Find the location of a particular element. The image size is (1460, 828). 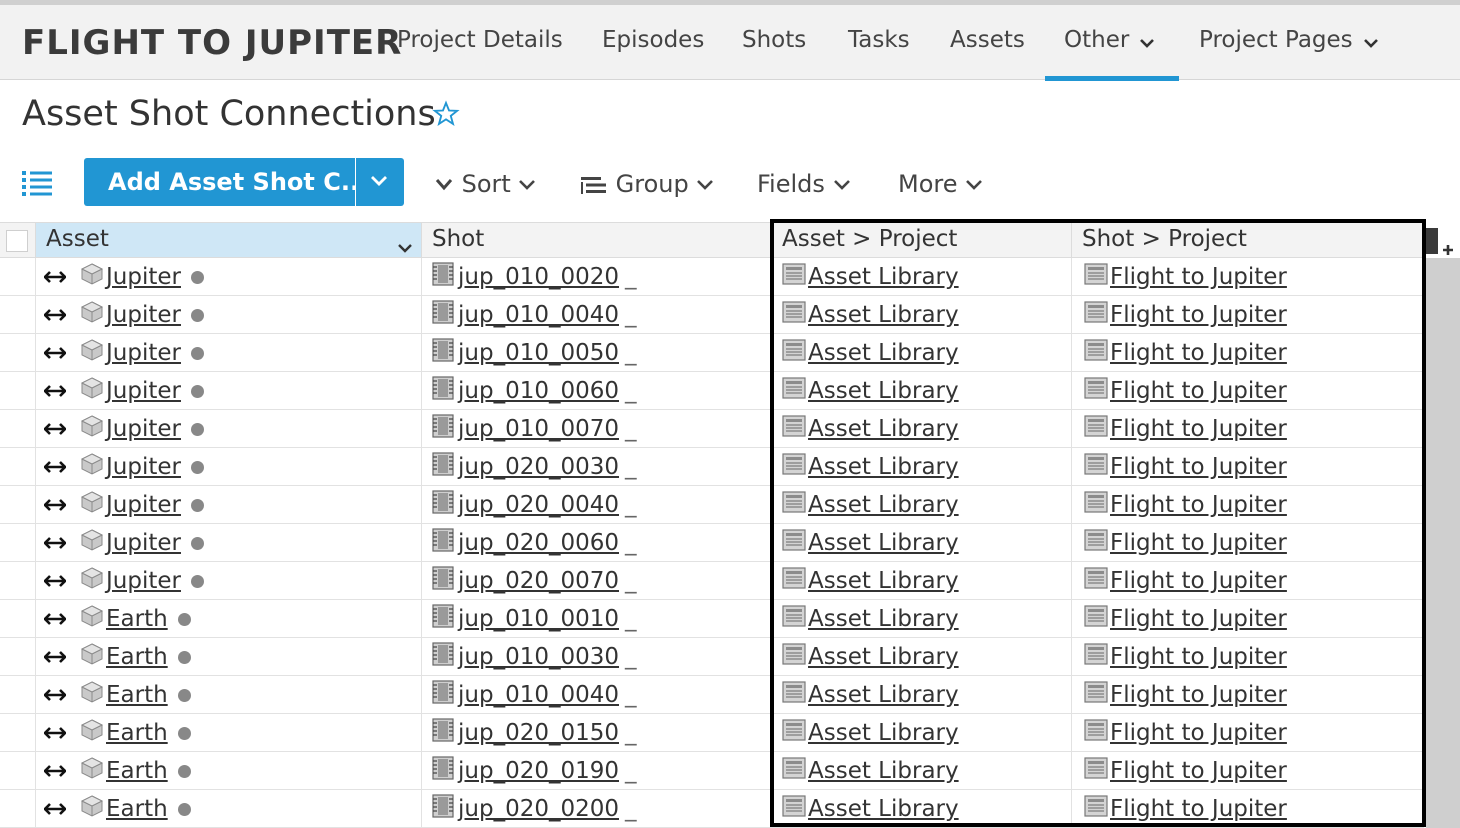

shot-link: jup_020_0200 is located at coordinates (538, 809).